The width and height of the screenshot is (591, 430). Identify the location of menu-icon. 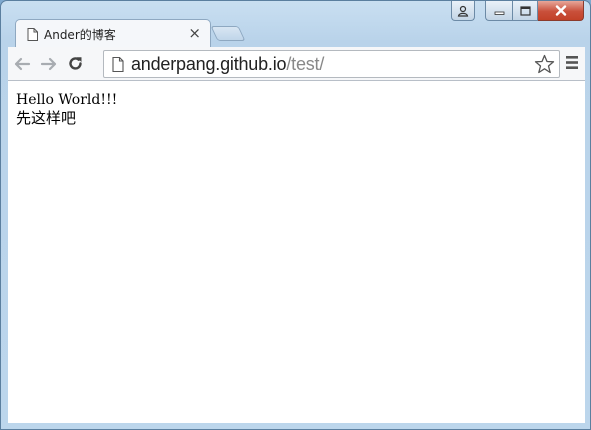
(572, 62).